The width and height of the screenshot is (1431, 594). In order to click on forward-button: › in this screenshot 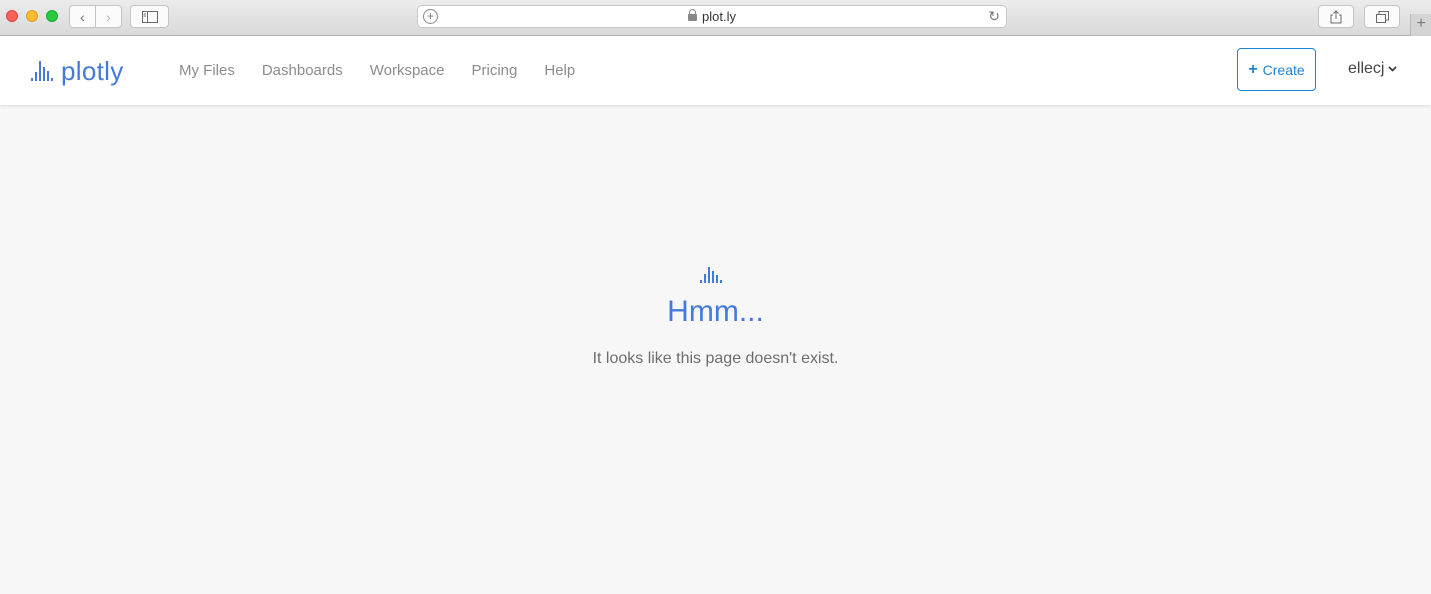, I will do `click(108, 16)`.